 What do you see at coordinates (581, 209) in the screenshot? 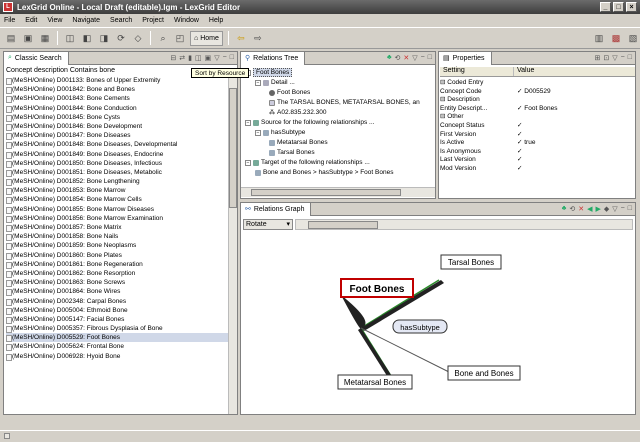
I see `remove-icon: ✕` at bounding box center [581, 209].